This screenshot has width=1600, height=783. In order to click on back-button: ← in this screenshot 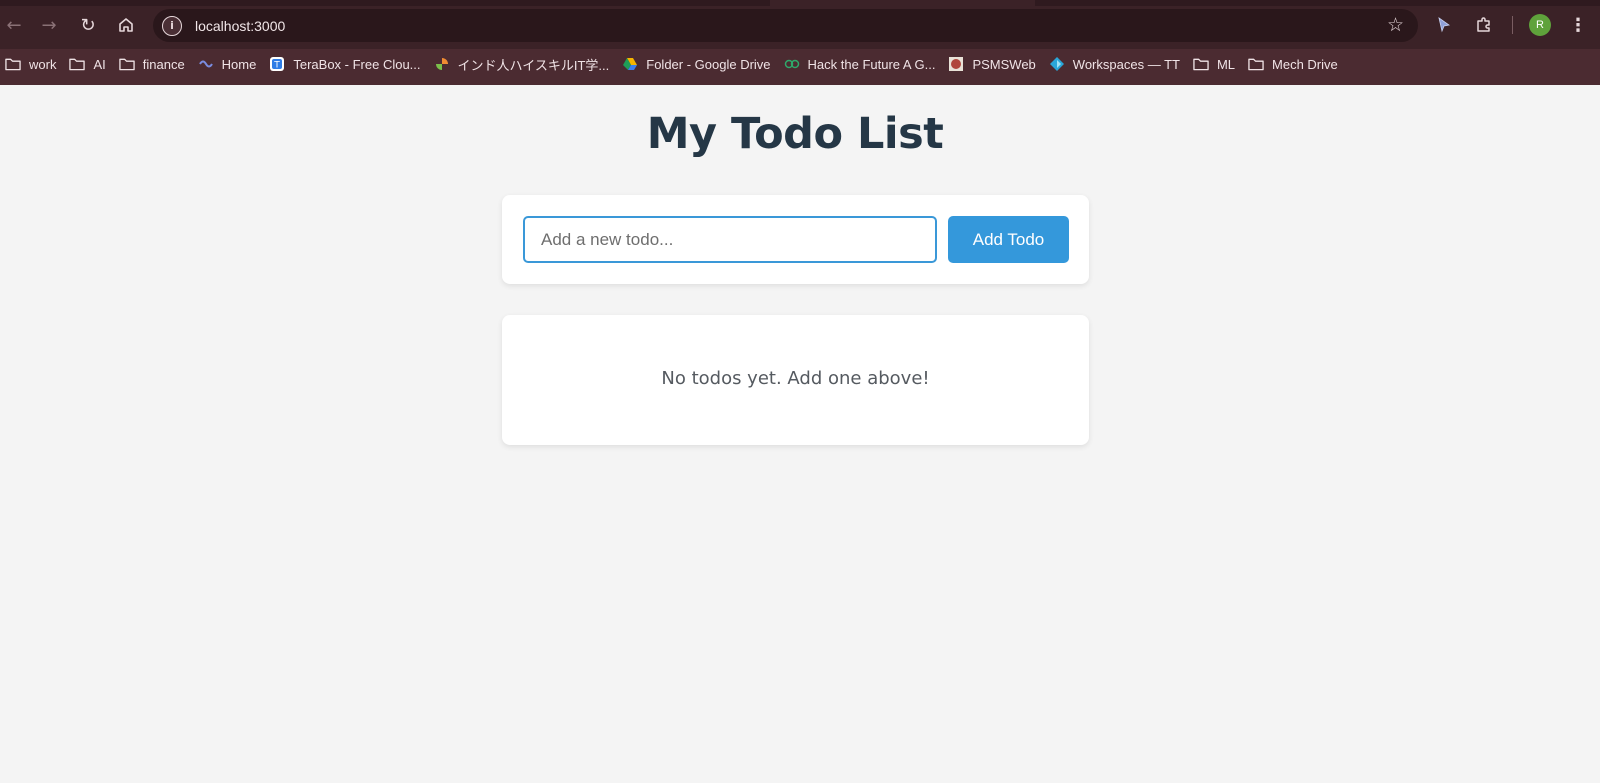, I will do `click(14, 25)`.